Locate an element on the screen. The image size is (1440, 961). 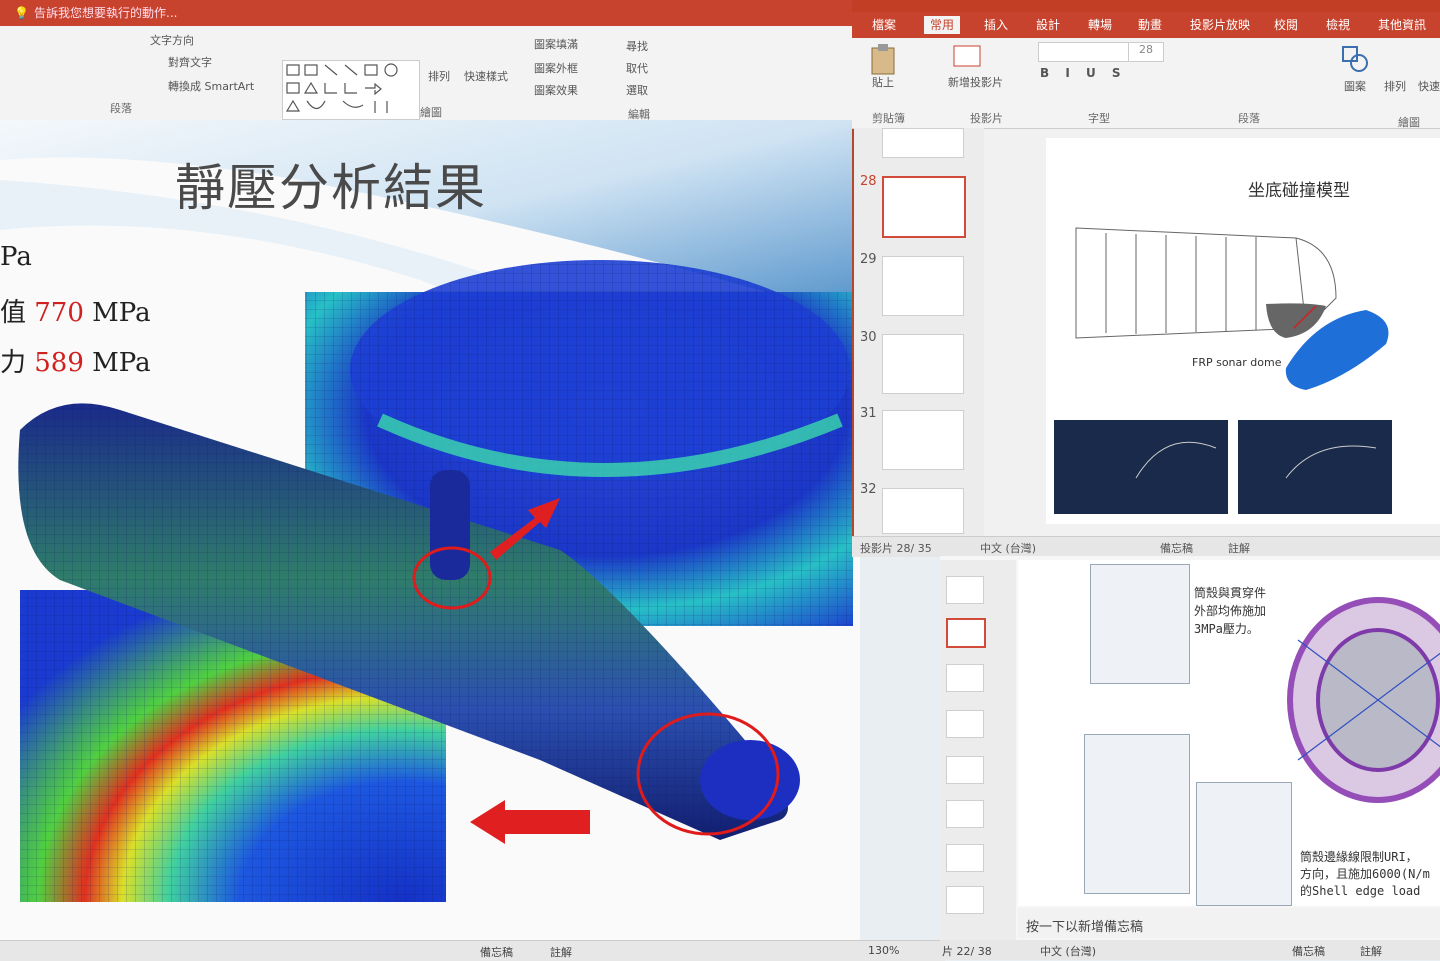
lightbulb-icon: 💡 is located at coordinates (21, 13).